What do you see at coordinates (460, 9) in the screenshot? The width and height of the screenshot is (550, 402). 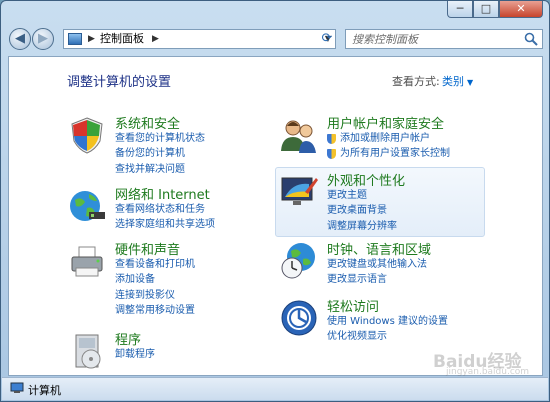 I see `minimize-button: ─` at bounding box center [460, 9].